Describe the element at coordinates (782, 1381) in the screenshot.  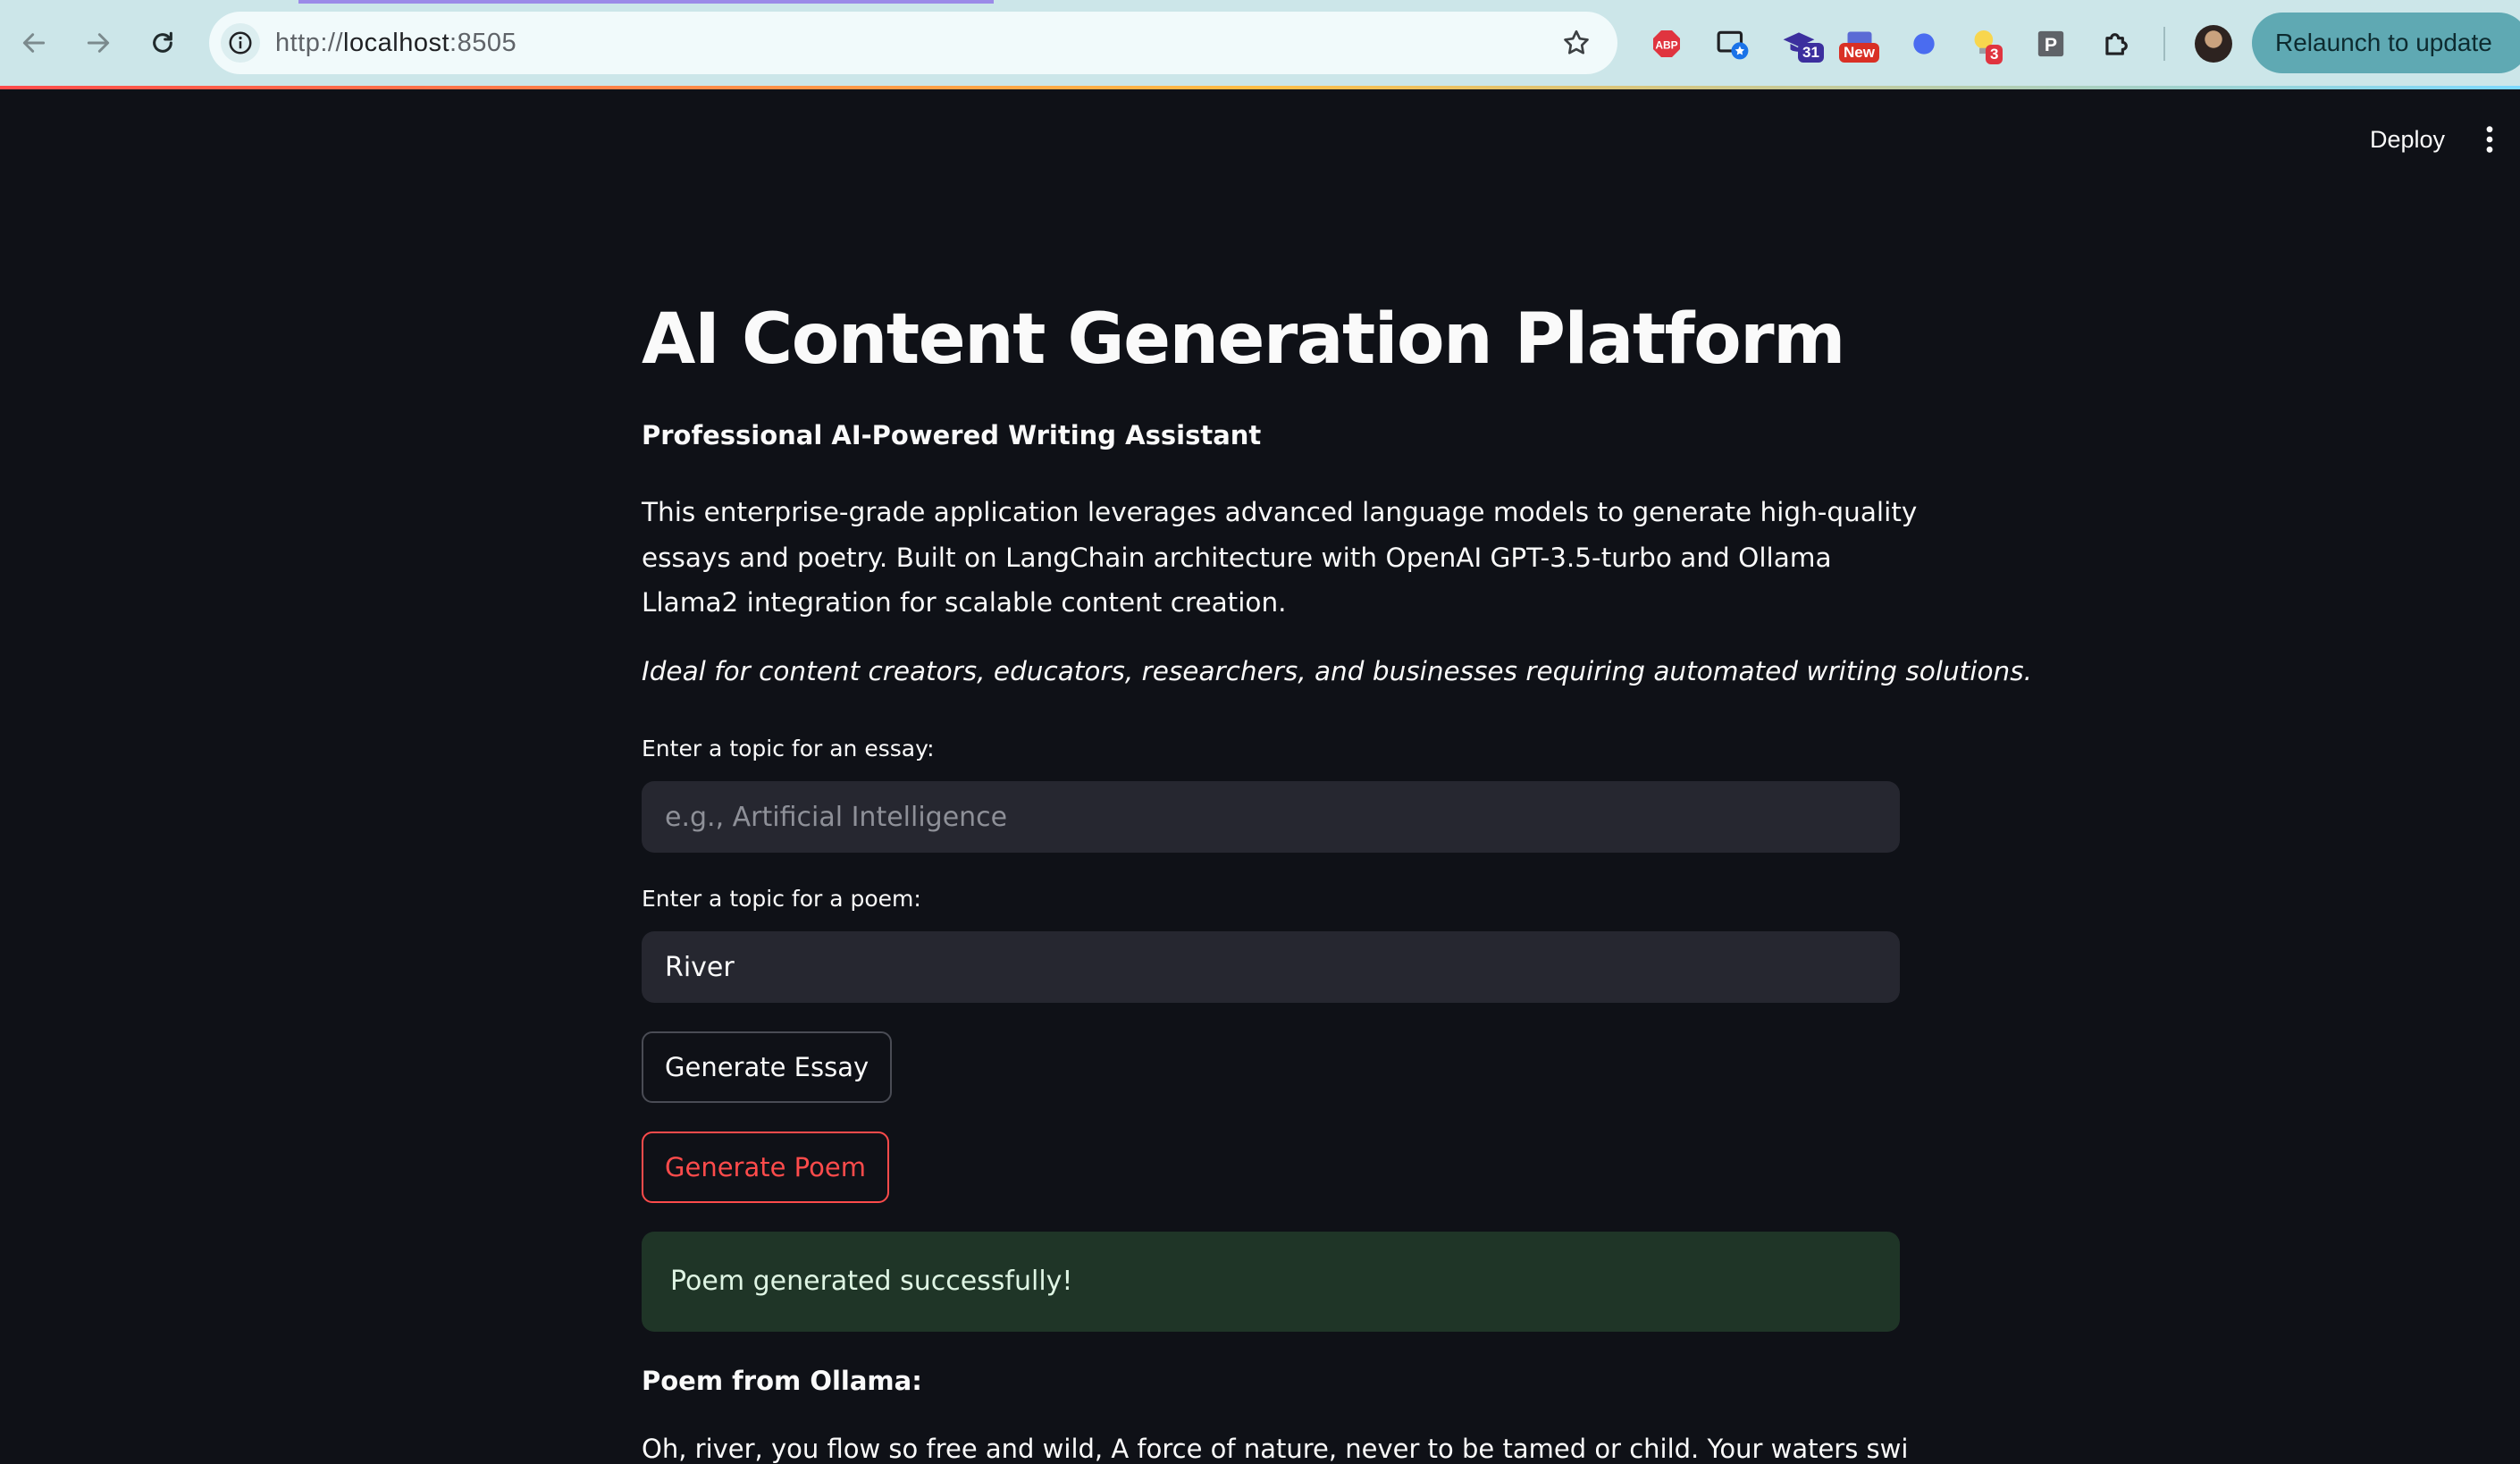
I see `poem-heading: Poem from Ollama:` at that location.